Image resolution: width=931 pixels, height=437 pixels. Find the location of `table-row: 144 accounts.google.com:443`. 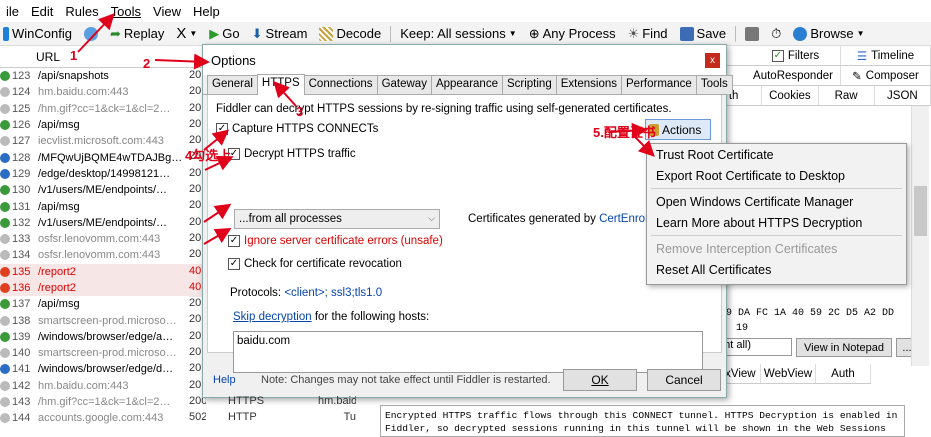

table-row: 144 accounts.google.com:443 is located at coordinates (103, 418).